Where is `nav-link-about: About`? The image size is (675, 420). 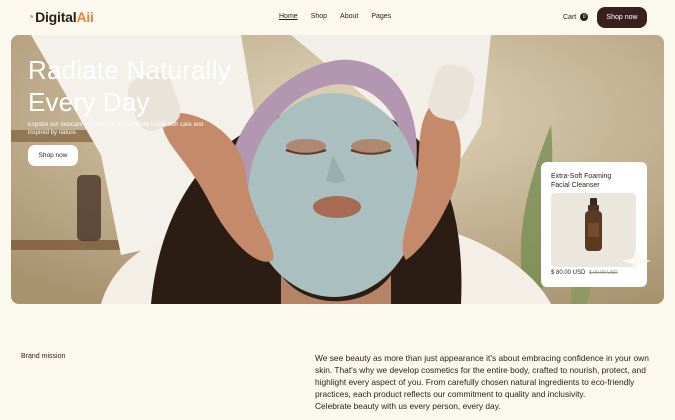 nav-link-about: About is located at coordinates (349, 16).